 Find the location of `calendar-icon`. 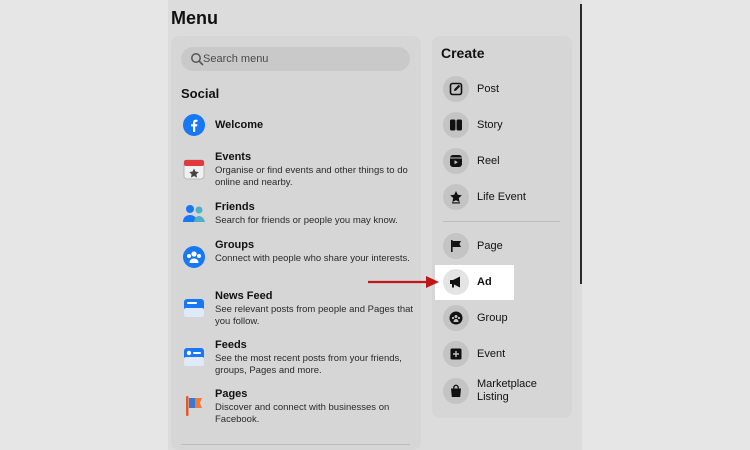

calendar-icon is located at coordinates (194, 169).